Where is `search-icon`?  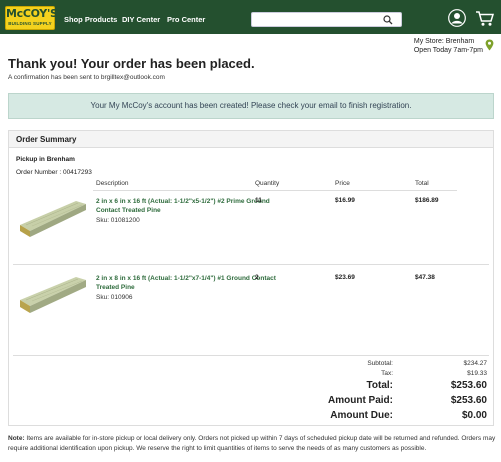
search-icon is located at coordinates (388, 20).